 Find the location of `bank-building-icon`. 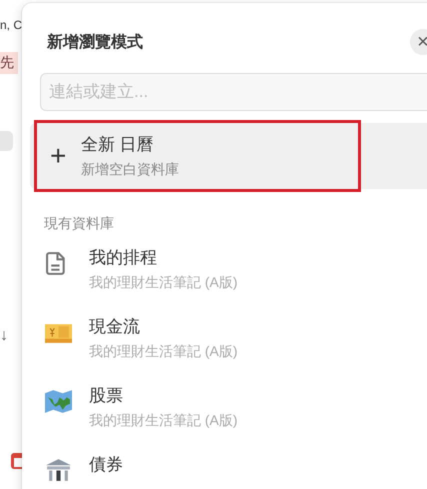

bank-building-icon is located at coordinates (58, 470).